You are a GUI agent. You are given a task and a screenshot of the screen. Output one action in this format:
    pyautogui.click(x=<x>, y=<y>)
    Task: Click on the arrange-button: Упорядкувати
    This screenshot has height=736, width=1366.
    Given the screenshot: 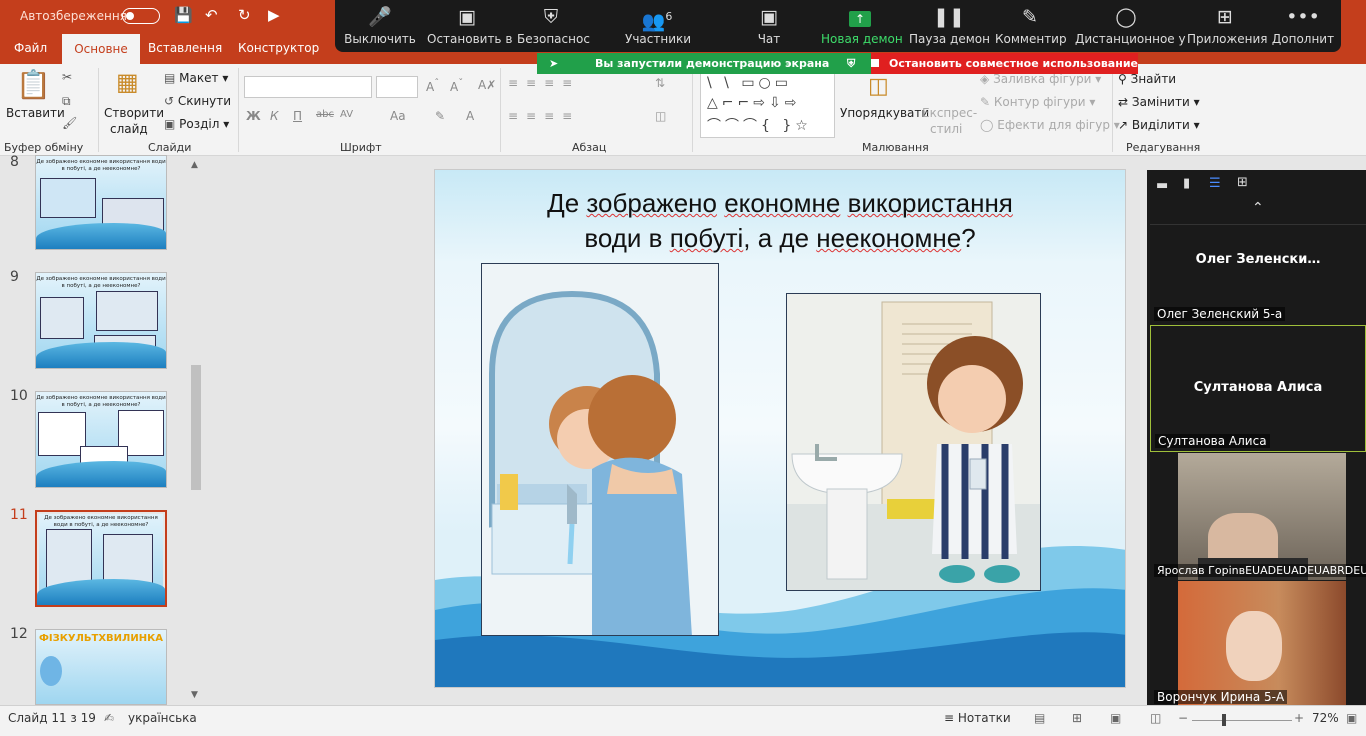 What is the action you would take?
    pyautogui.click(x=884, y=113)
    